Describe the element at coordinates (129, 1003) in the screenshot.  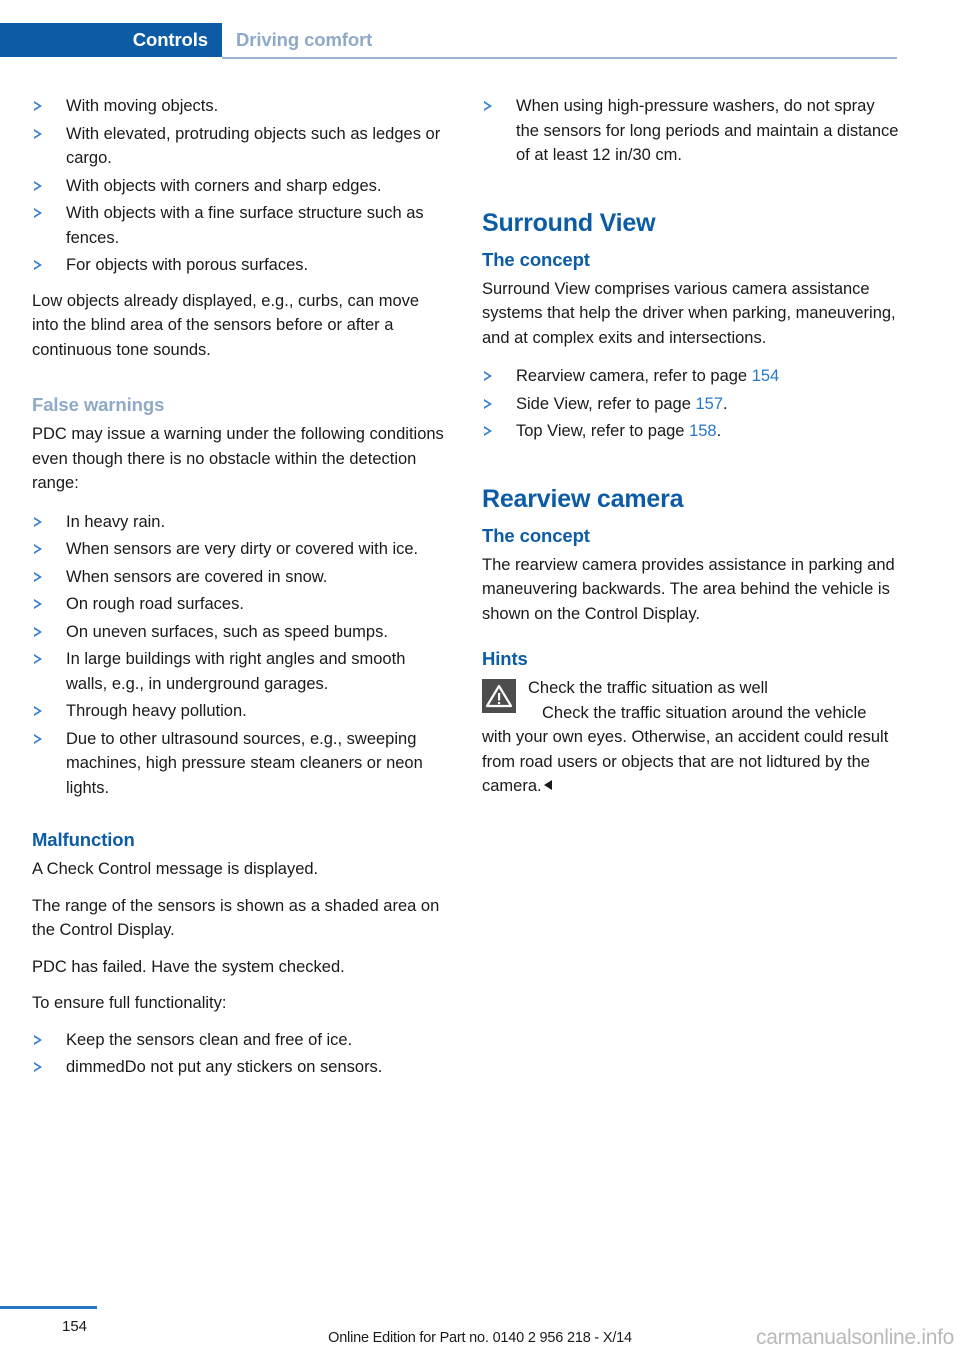
I see `paragraph-ensure-functionality: To ensure full functionality:` at that location.